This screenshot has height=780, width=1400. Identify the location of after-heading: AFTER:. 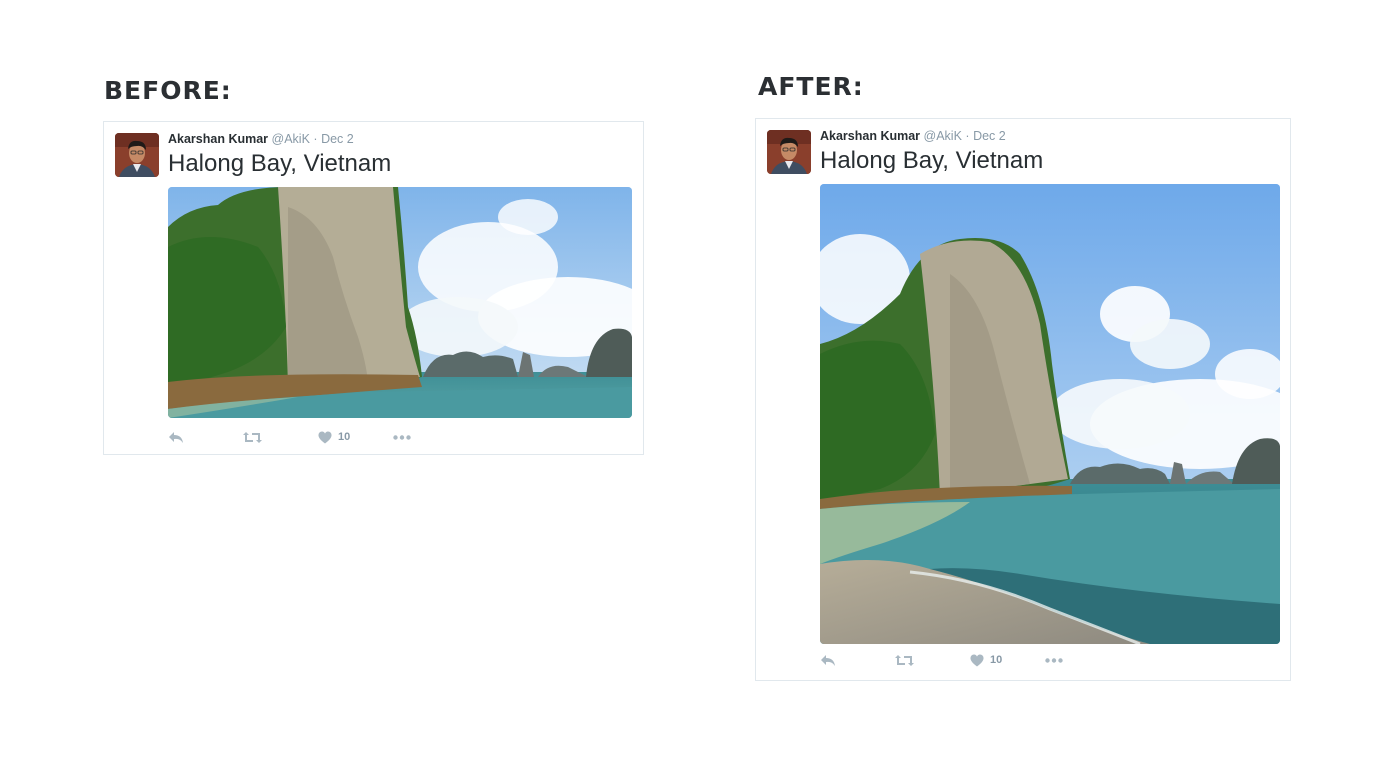
(811, 86).